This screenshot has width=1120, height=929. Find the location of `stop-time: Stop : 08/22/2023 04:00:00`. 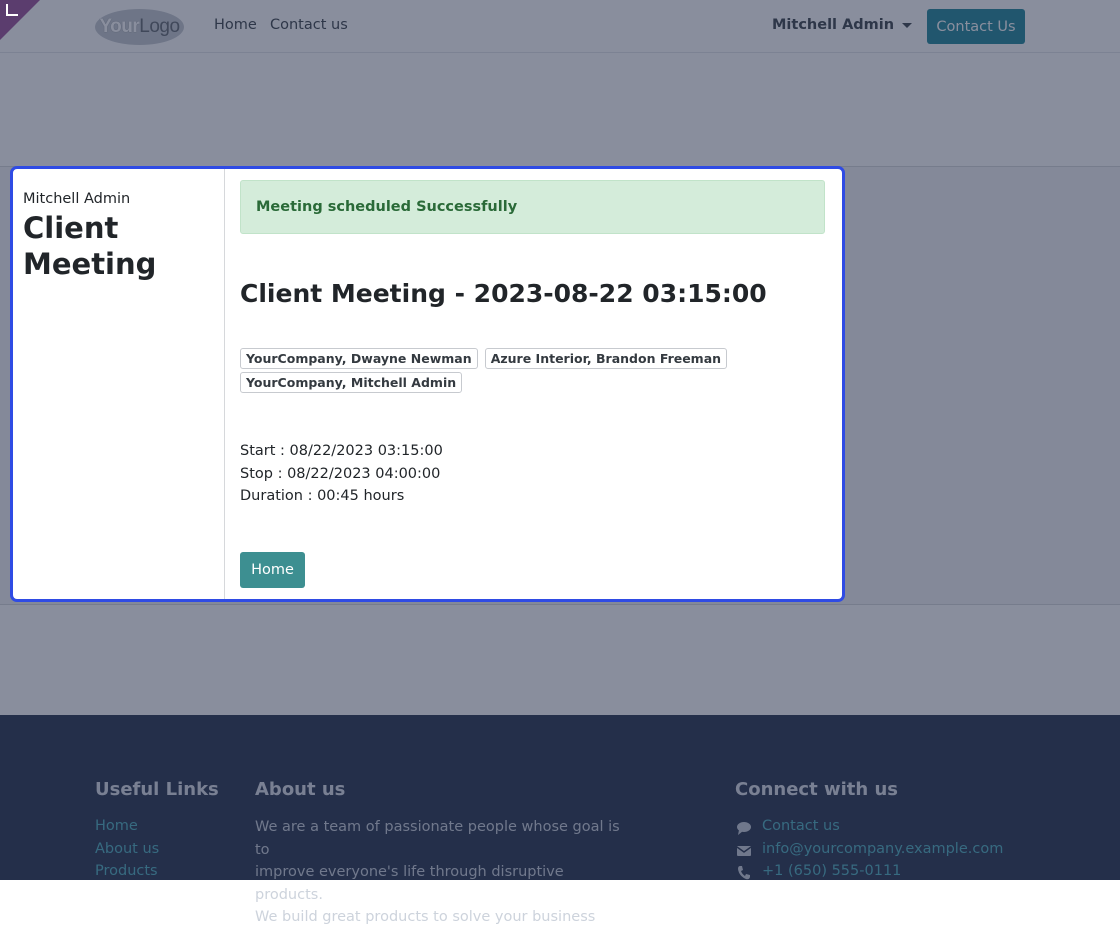

stop-time: Stop : 08/22/2023 04:00:00 is located at coordinates (340, 473).